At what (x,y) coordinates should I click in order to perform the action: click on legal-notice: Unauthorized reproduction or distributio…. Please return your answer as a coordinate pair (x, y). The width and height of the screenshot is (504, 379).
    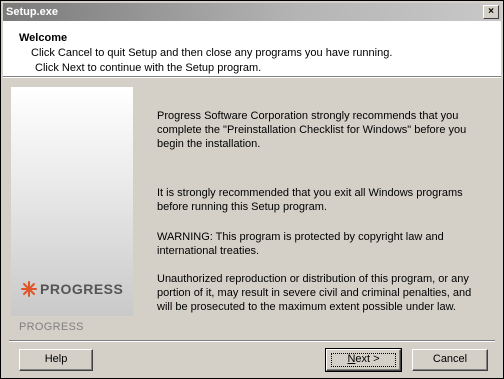
    Looking at the image, I should click on (314, 293).